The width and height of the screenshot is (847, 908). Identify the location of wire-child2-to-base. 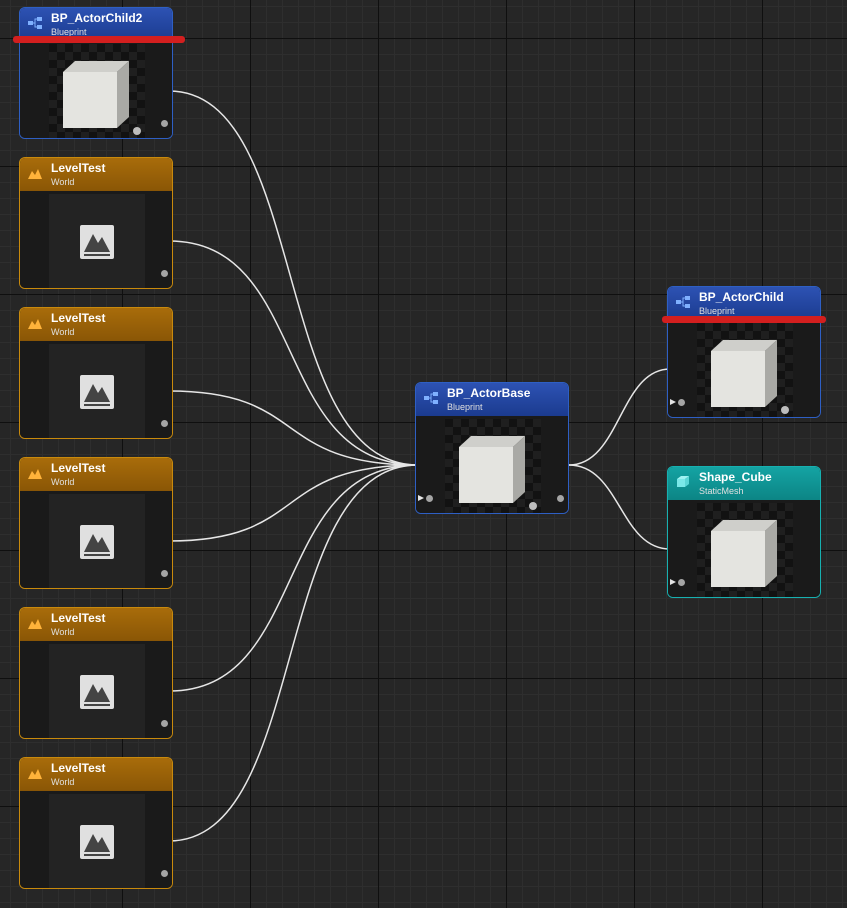
(293, 278).